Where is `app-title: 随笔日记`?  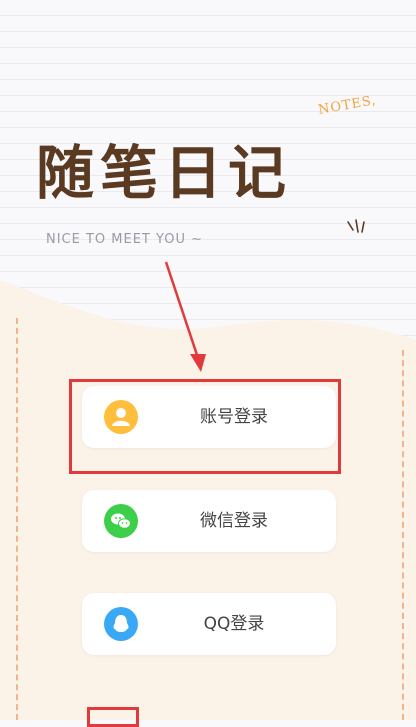
app-title: 随笔日记 is located at coordinates (164, 173).